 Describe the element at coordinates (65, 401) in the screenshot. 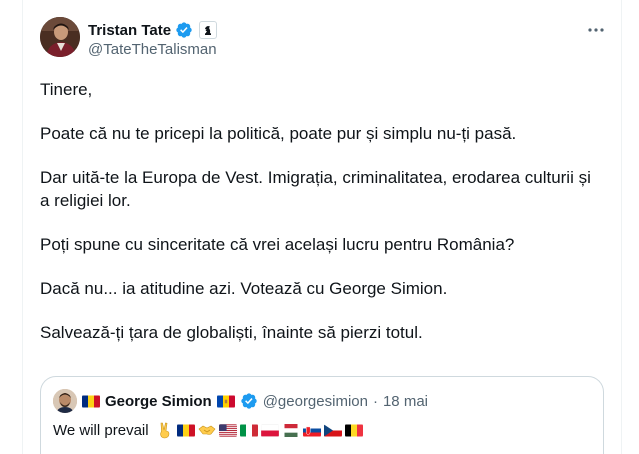

I see `quote-author-avatar` at that location.